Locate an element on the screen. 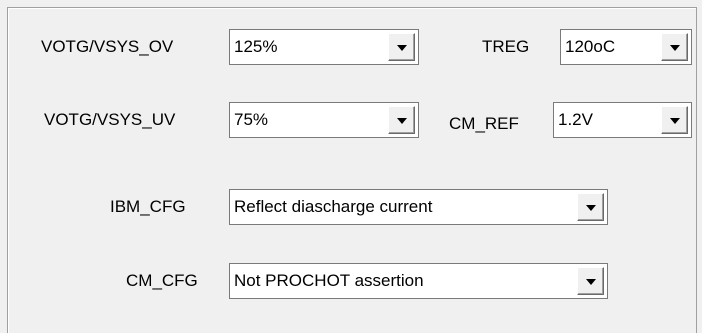 The width and height of the screenshot is (702, 333). cm-ref-label: CM_REF is located at coordinates (484, 123).